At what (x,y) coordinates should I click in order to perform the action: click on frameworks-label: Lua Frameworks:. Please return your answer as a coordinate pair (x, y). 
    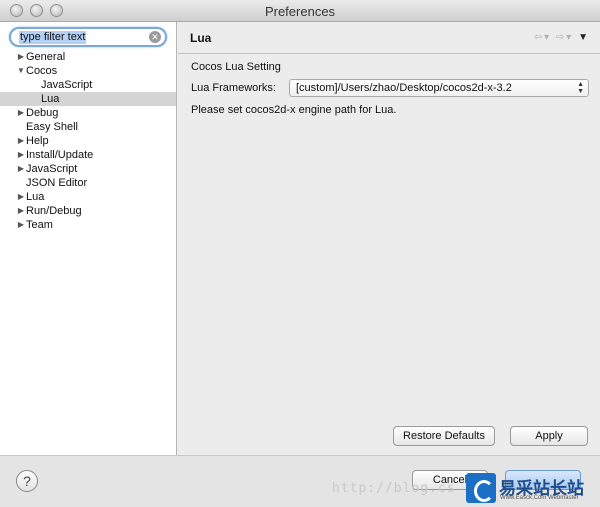
    Looking at the image, I should click on (233, 88).